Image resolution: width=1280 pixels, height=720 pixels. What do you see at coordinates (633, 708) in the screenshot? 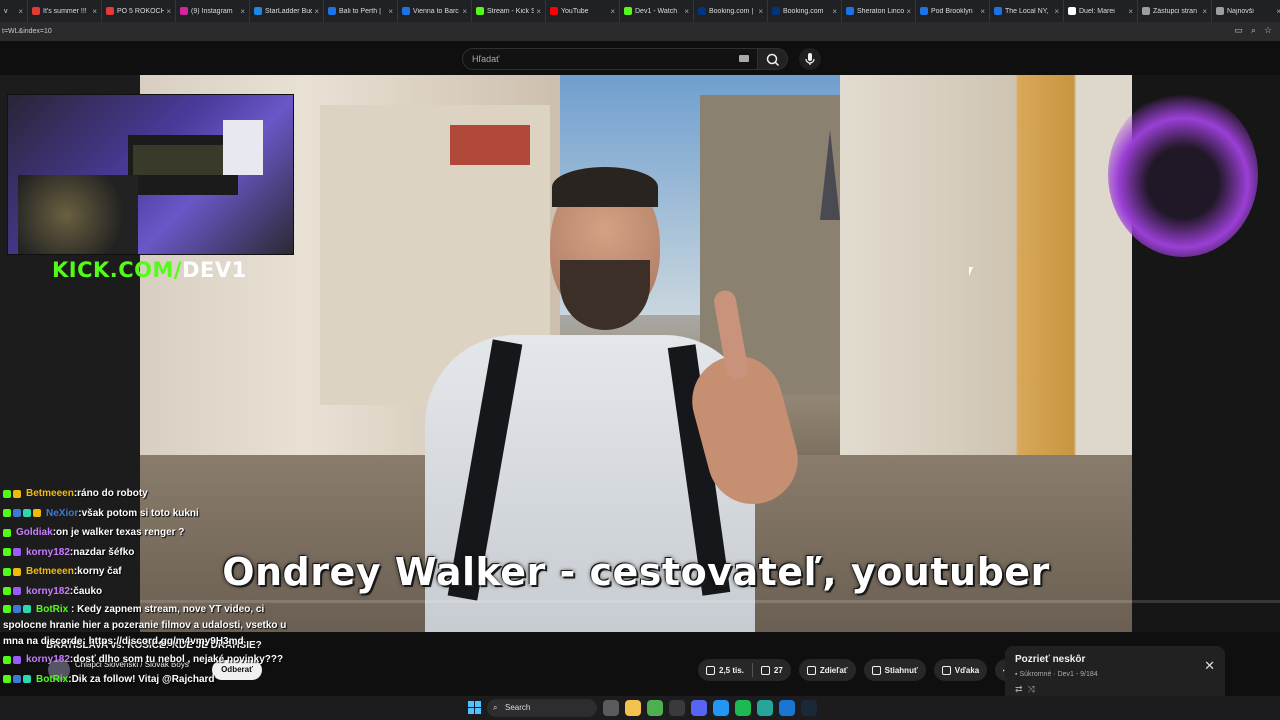
I see `taskbar-file-explorer-icon` at bounding box center [633, 708].